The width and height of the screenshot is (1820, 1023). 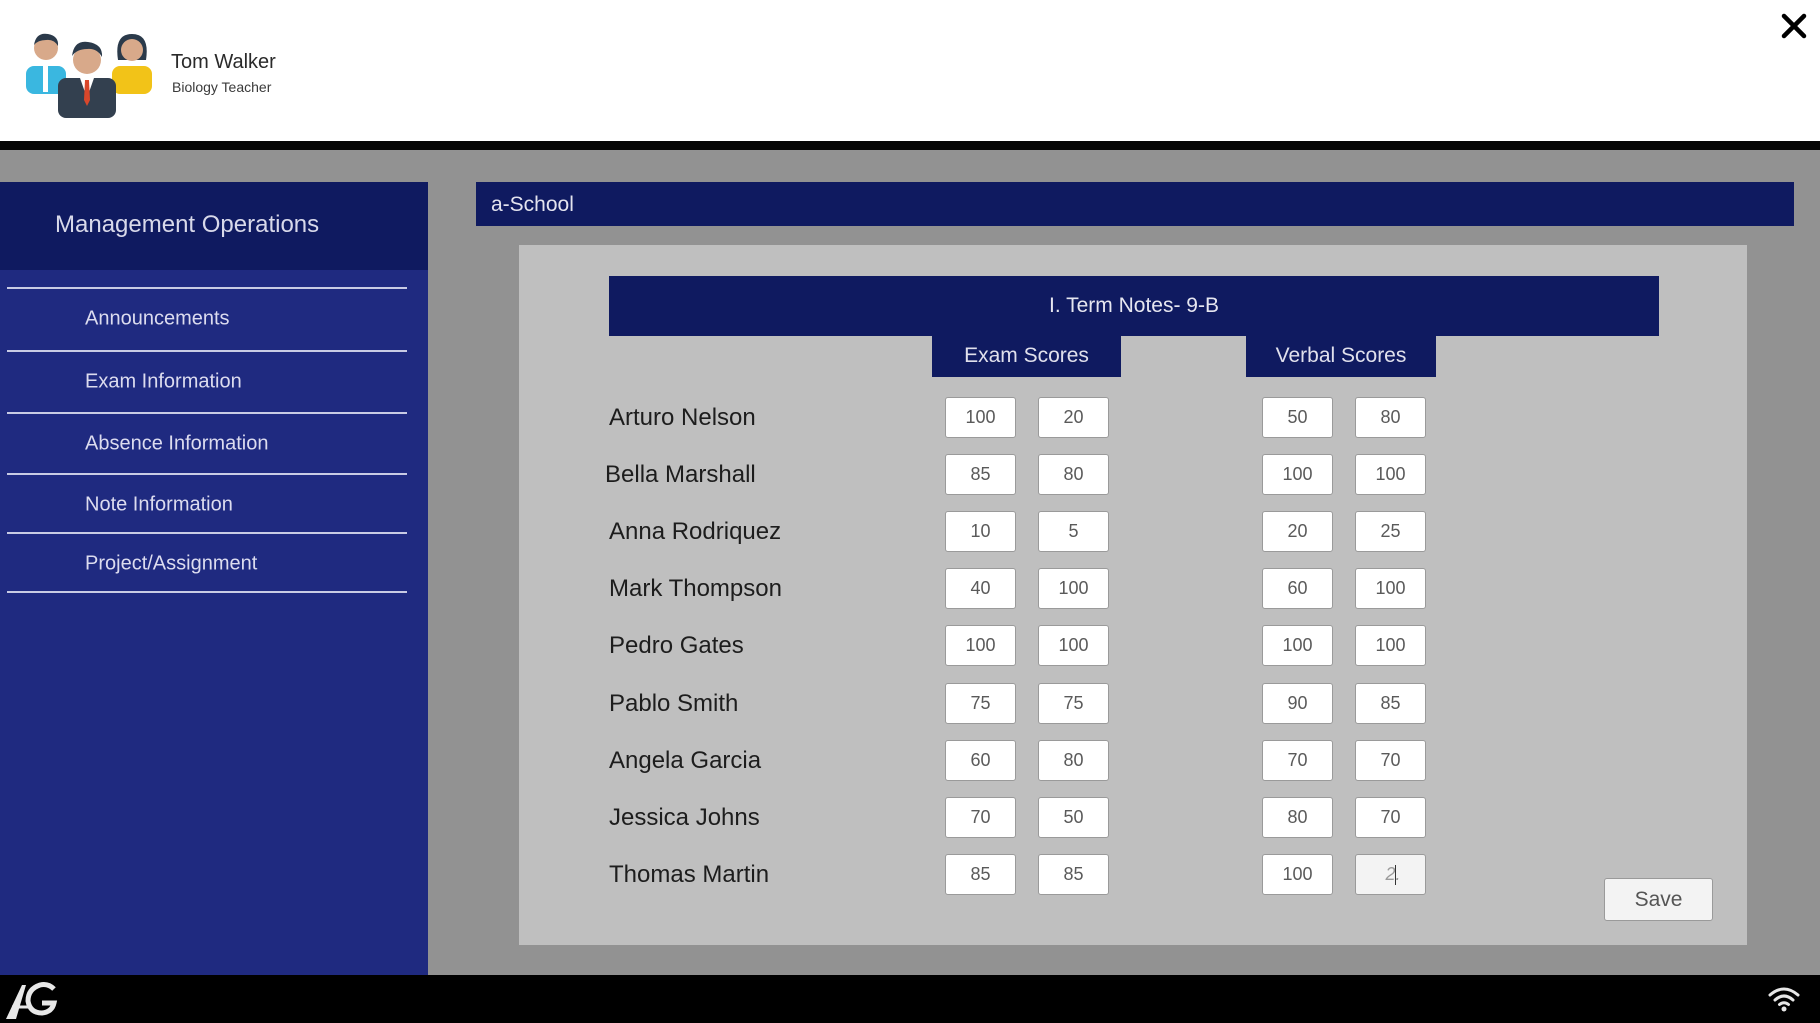 I want to click on student-row: Pedro Gates 100 100 100 100, so click(x=1133, y=646).